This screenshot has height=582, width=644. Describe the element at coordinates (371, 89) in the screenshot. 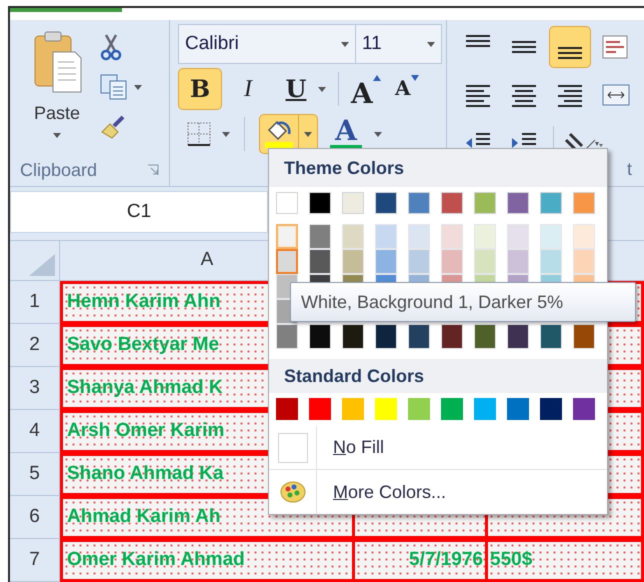

I see `grow-font-button: A` at that location.